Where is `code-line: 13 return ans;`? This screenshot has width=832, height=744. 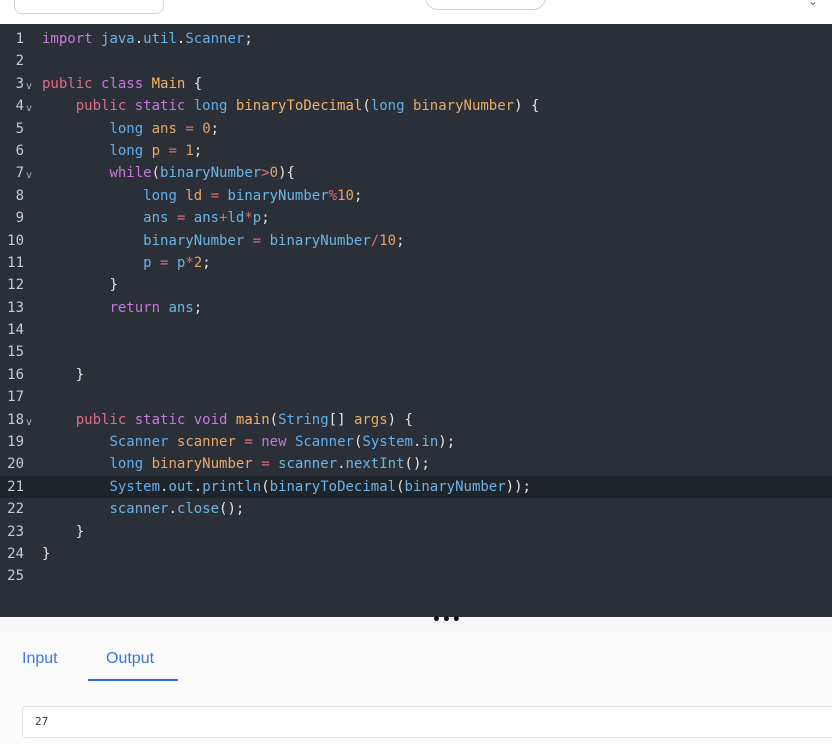 code-line: 13 return ans; is located at coordinates (416, 308).